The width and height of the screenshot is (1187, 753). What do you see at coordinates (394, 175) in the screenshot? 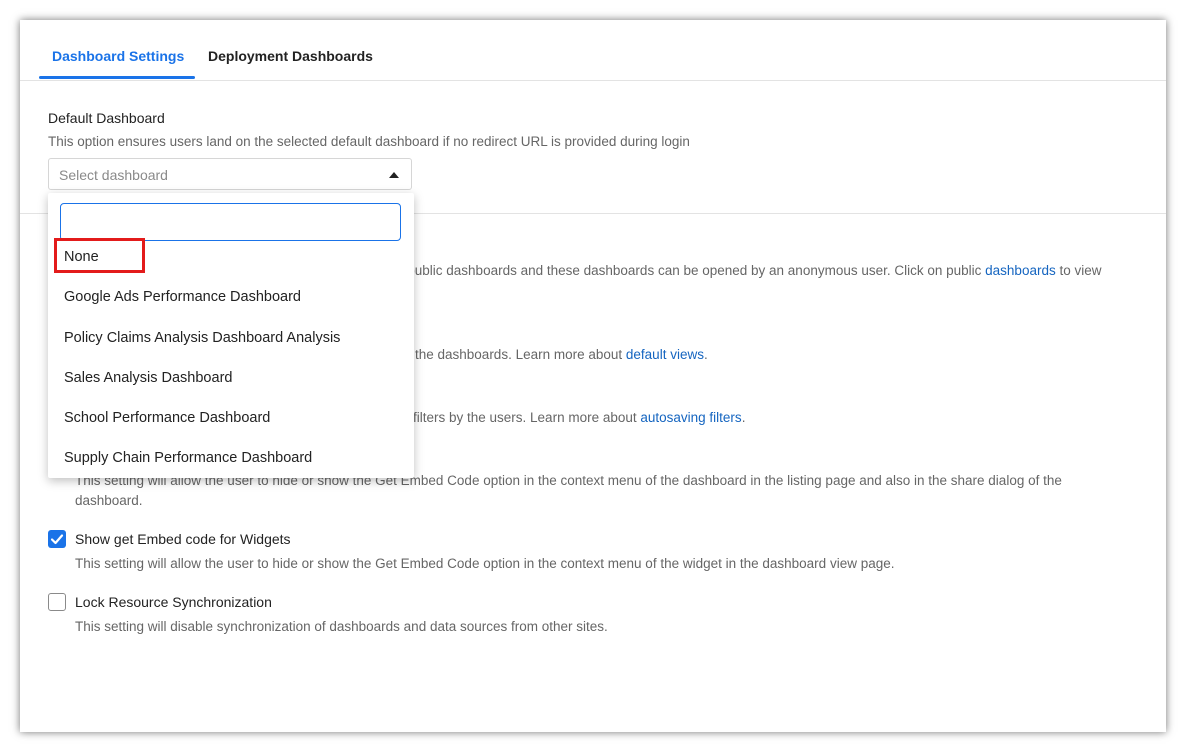
I see `caret-up-icon` at bounding box center [394, 175].